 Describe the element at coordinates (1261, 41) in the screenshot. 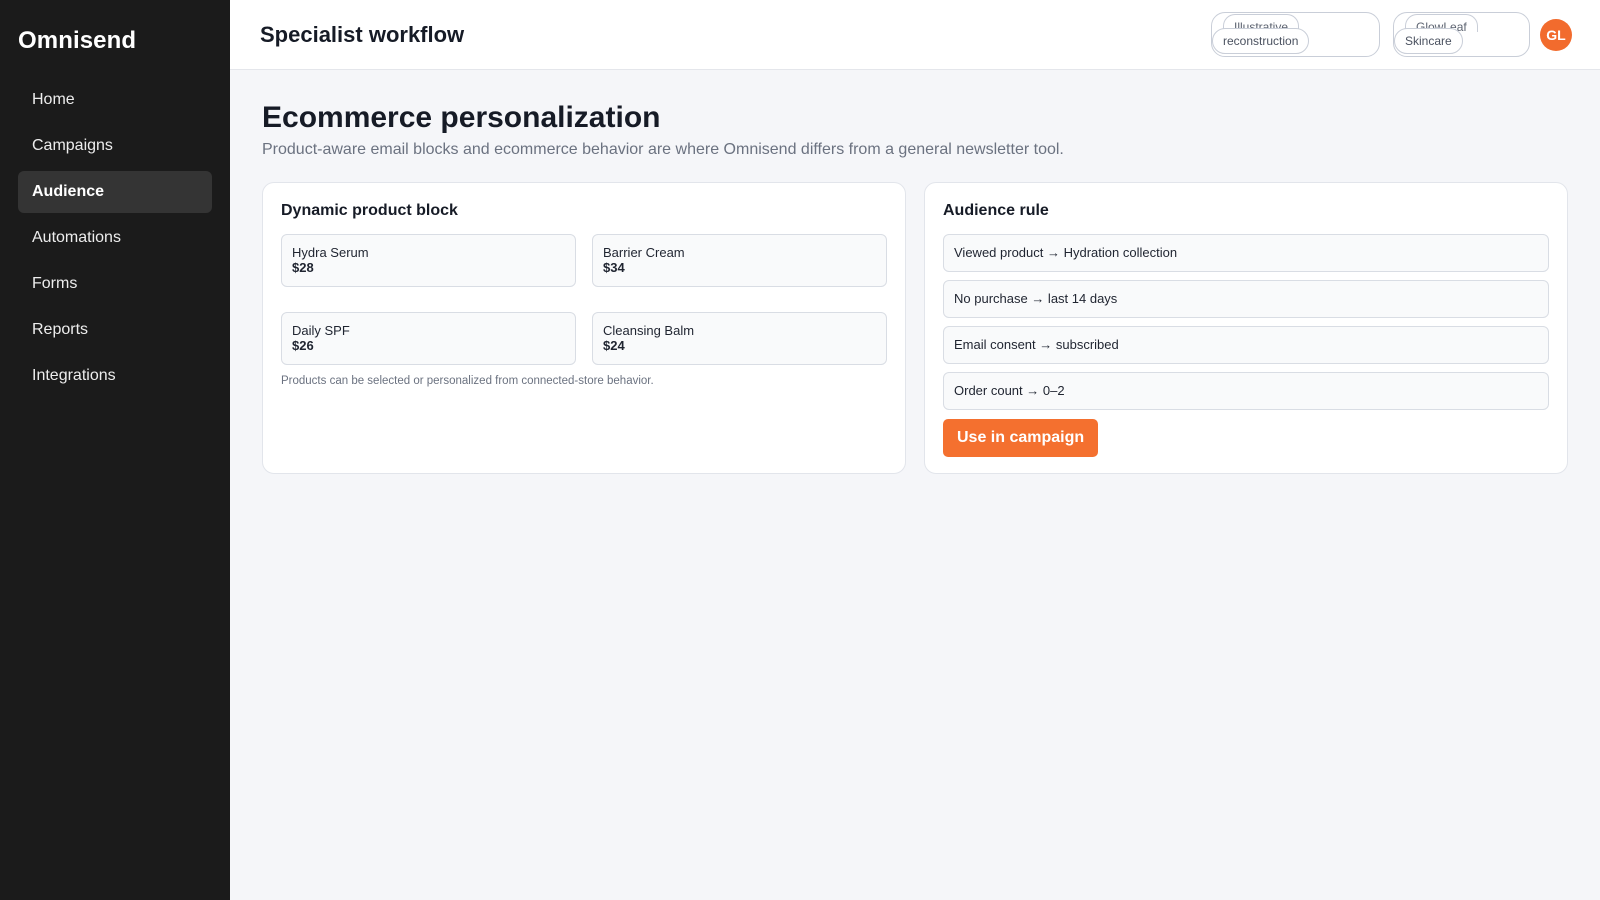

I see `tag-line-2: reconstruction` at that location.